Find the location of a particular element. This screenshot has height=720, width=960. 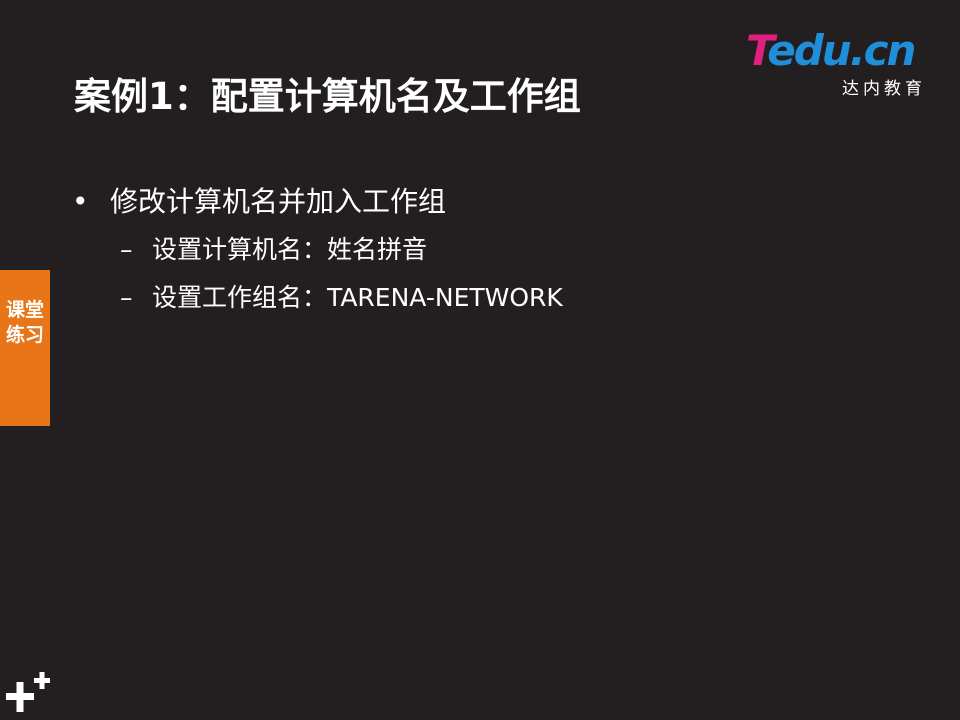

sub-bullet-item: – 设置计算机名：姓名拼音 is located at coordinates (502, 250).